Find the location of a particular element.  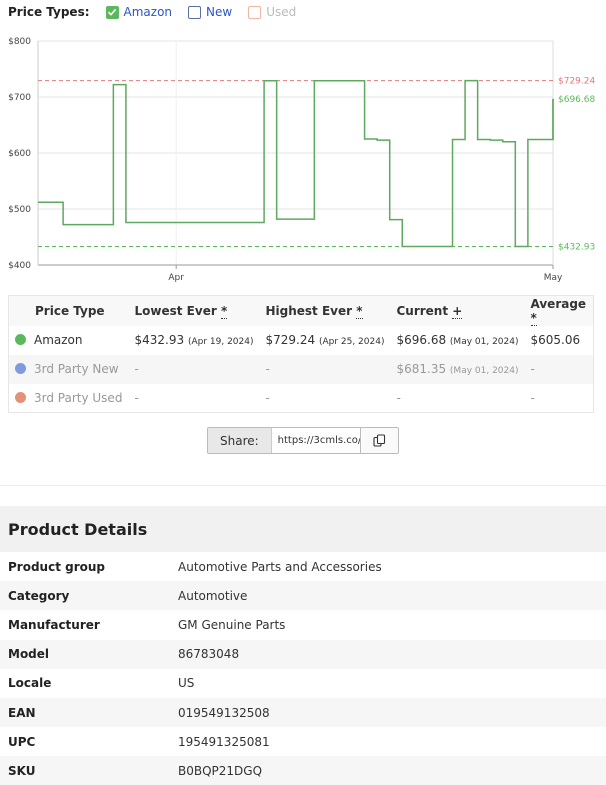

checkbox-amazon-label: Amazon is located at coordinates (148, 12).